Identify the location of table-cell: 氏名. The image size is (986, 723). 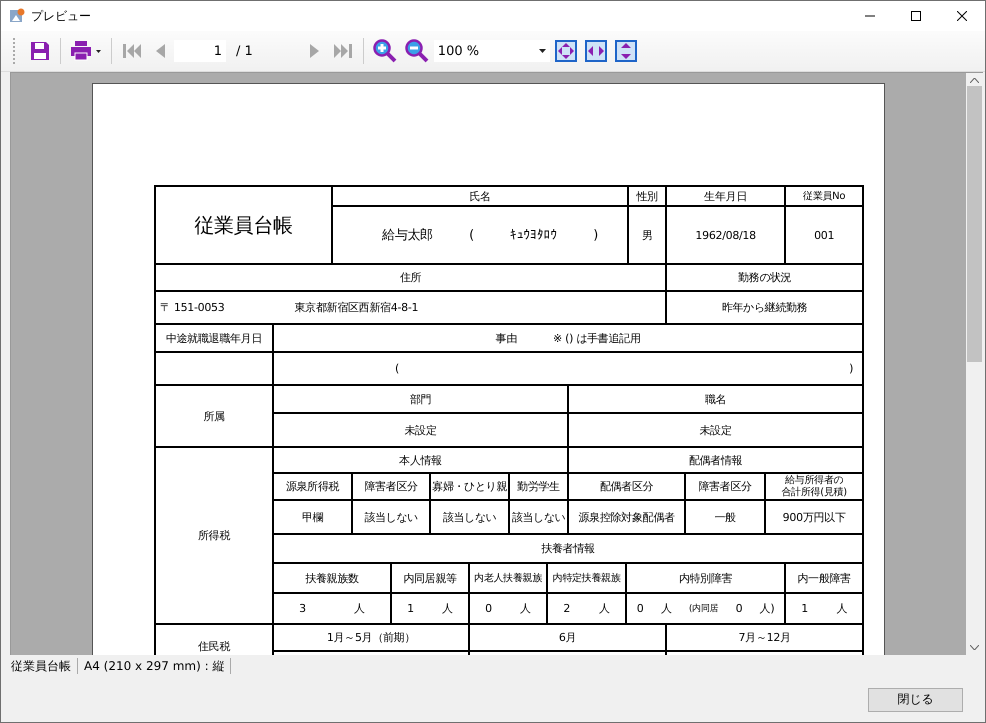
(480, 196).